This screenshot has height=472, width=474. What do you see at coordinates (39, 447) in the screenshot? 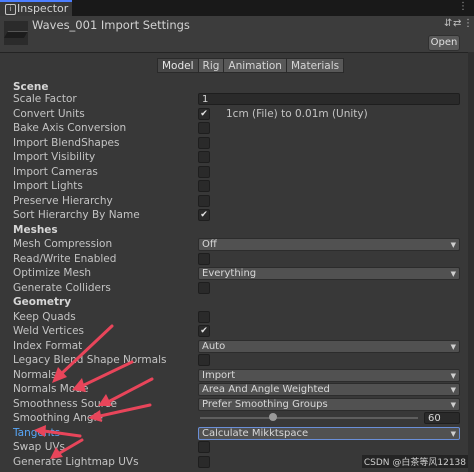
I see `swap-uvs-label: Swap UVs` at bounding box center [39, 447].